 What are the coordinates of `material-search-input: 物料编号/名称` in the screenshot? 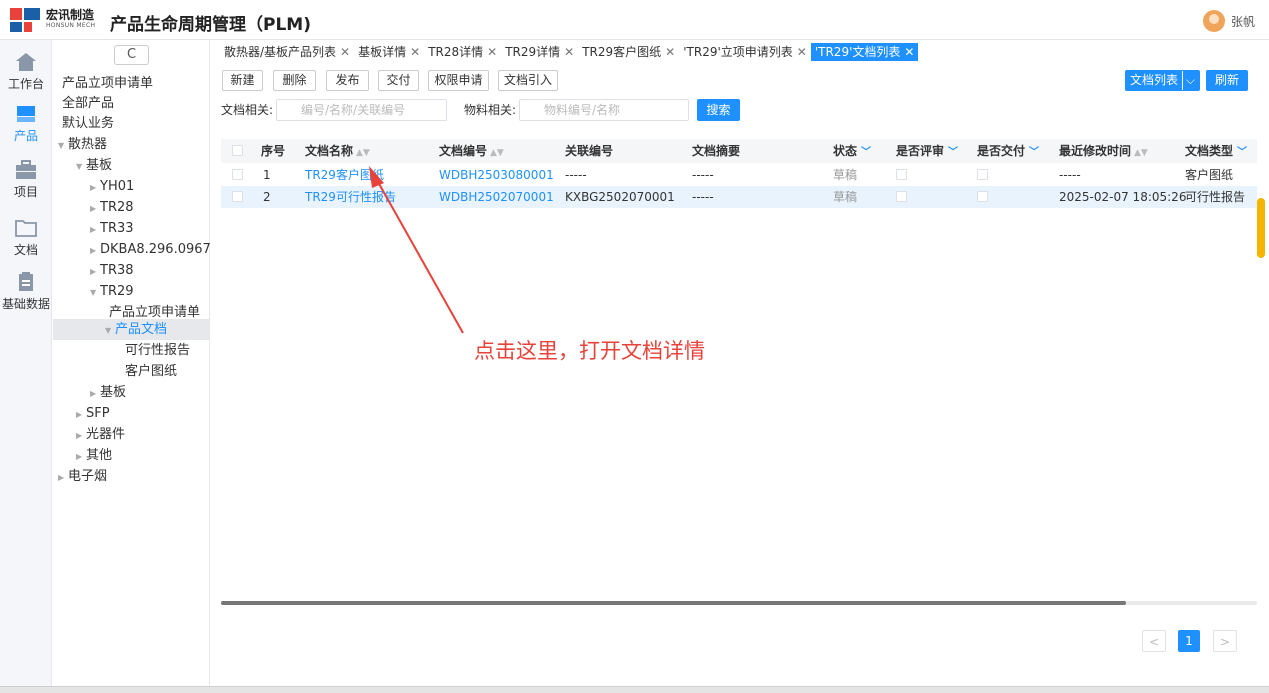 It's located at (604, 110).